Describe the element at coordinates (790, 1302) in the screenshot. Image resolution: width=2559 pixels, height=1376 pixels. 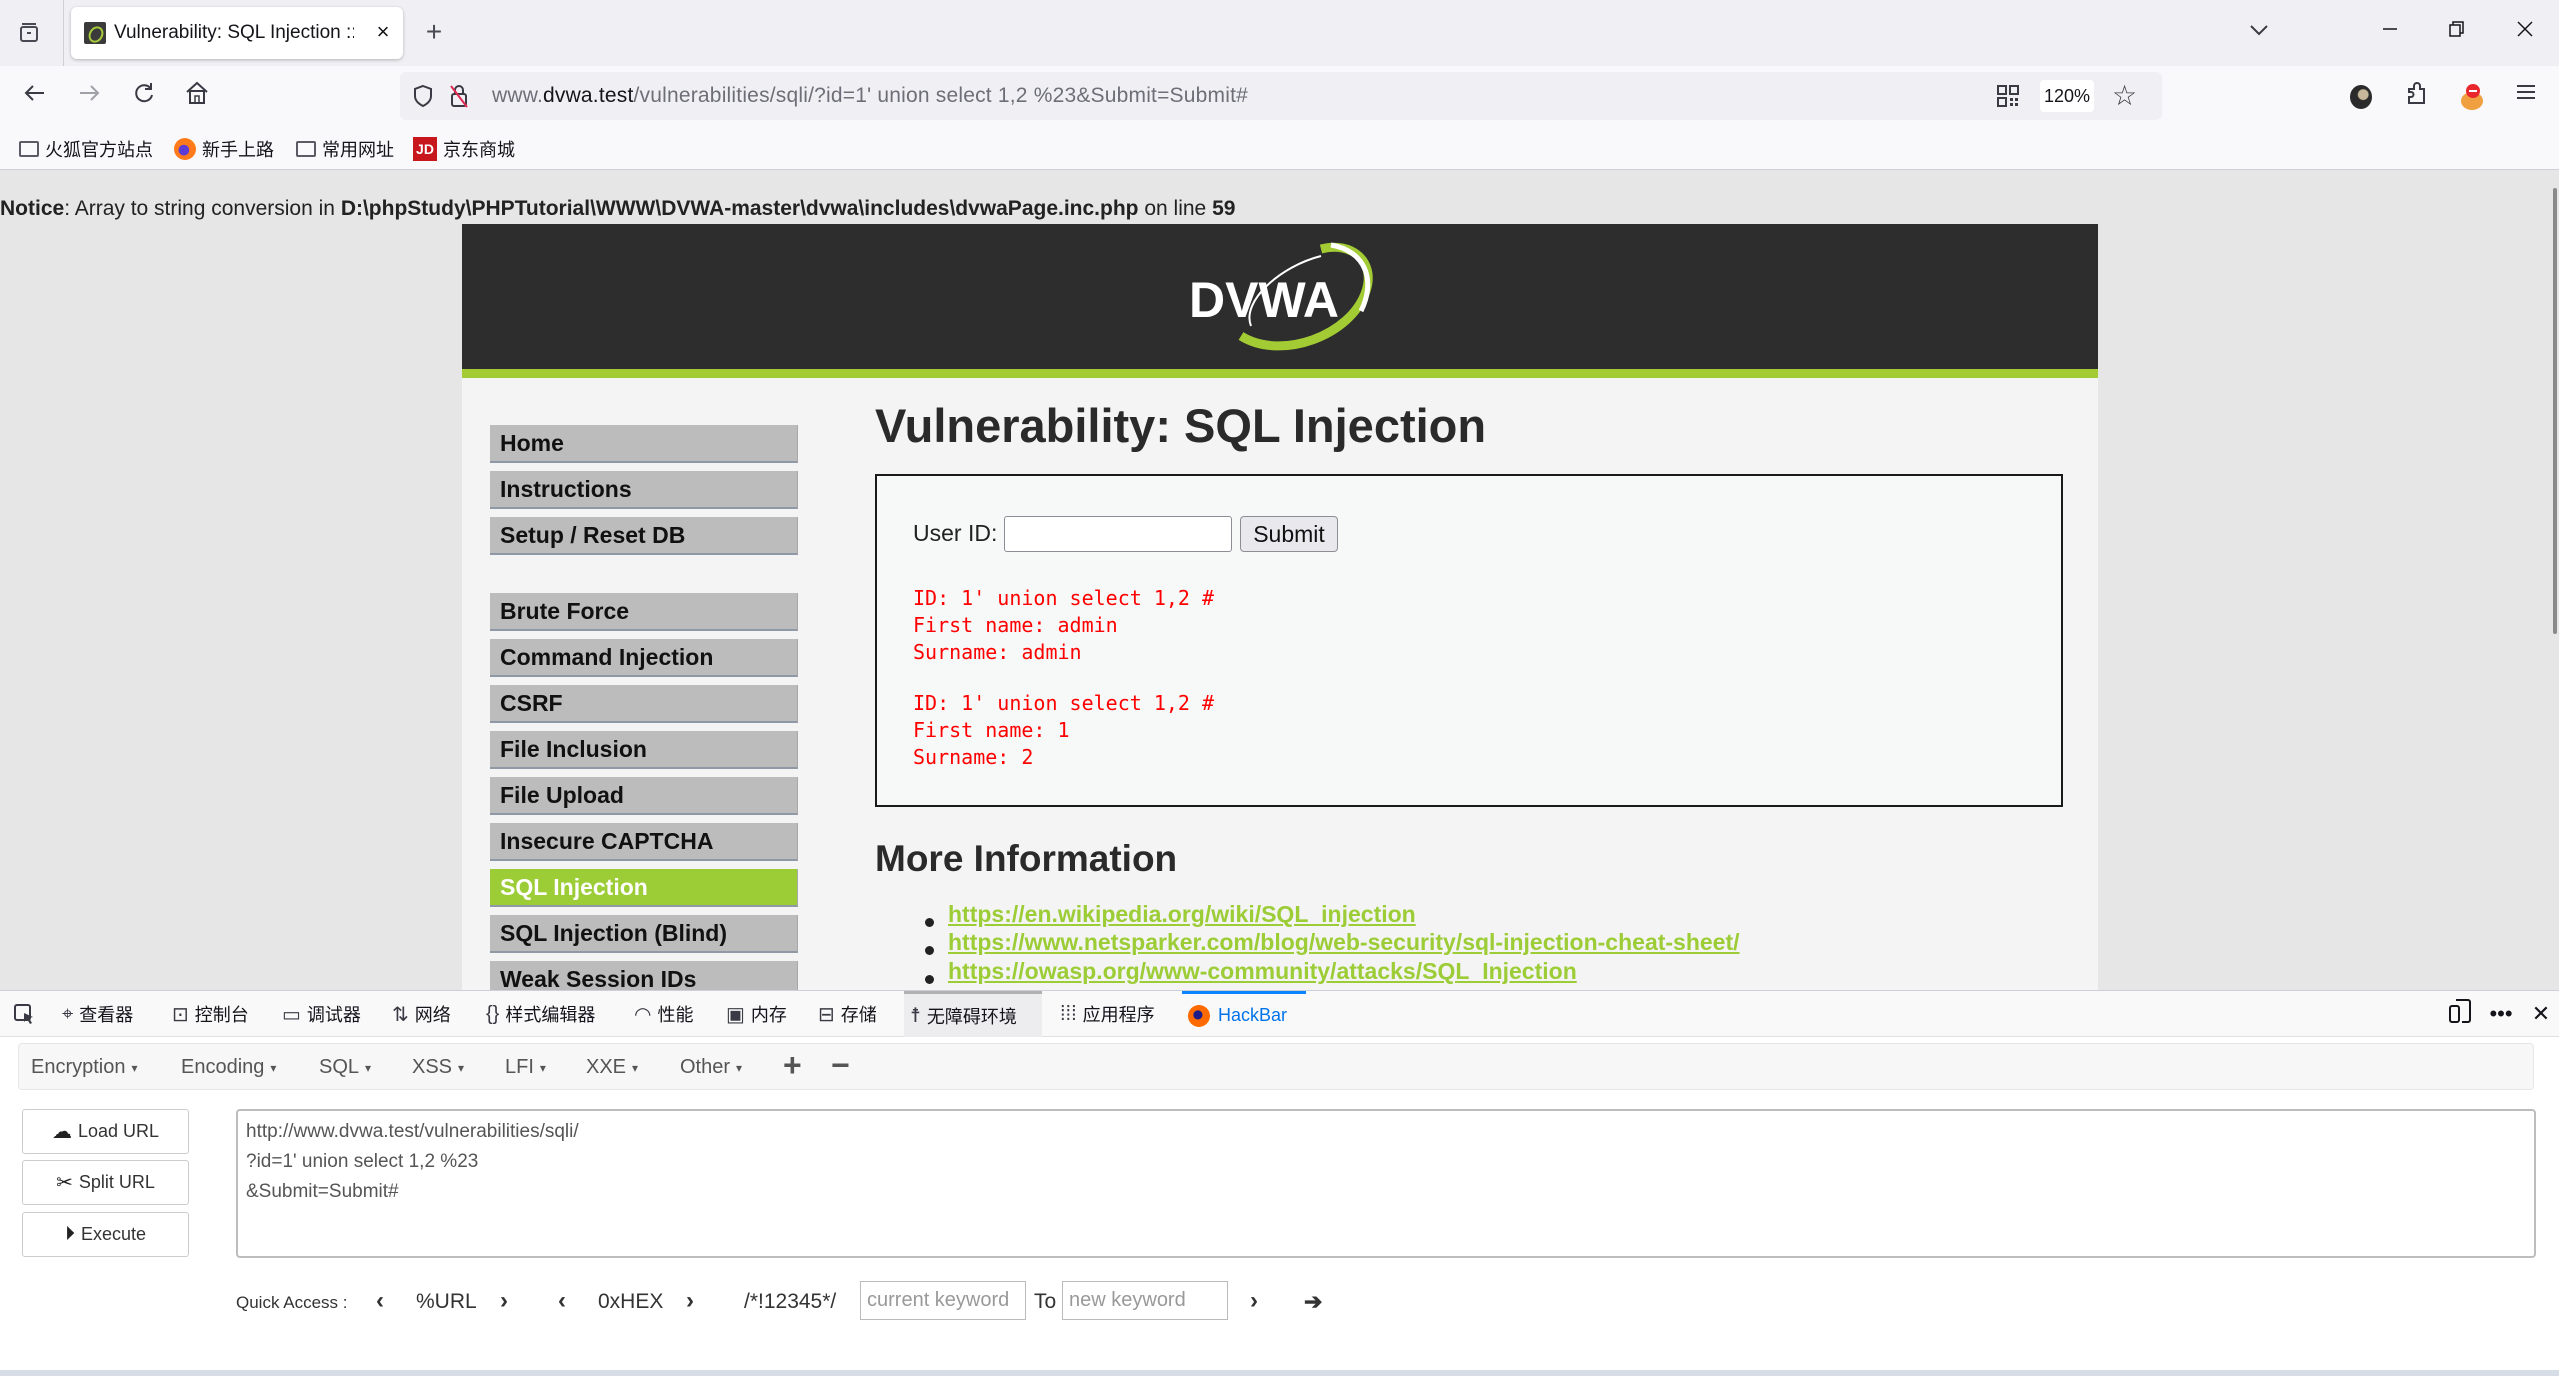
I see `quick-inline-comment: /*!12345*/` at that location.